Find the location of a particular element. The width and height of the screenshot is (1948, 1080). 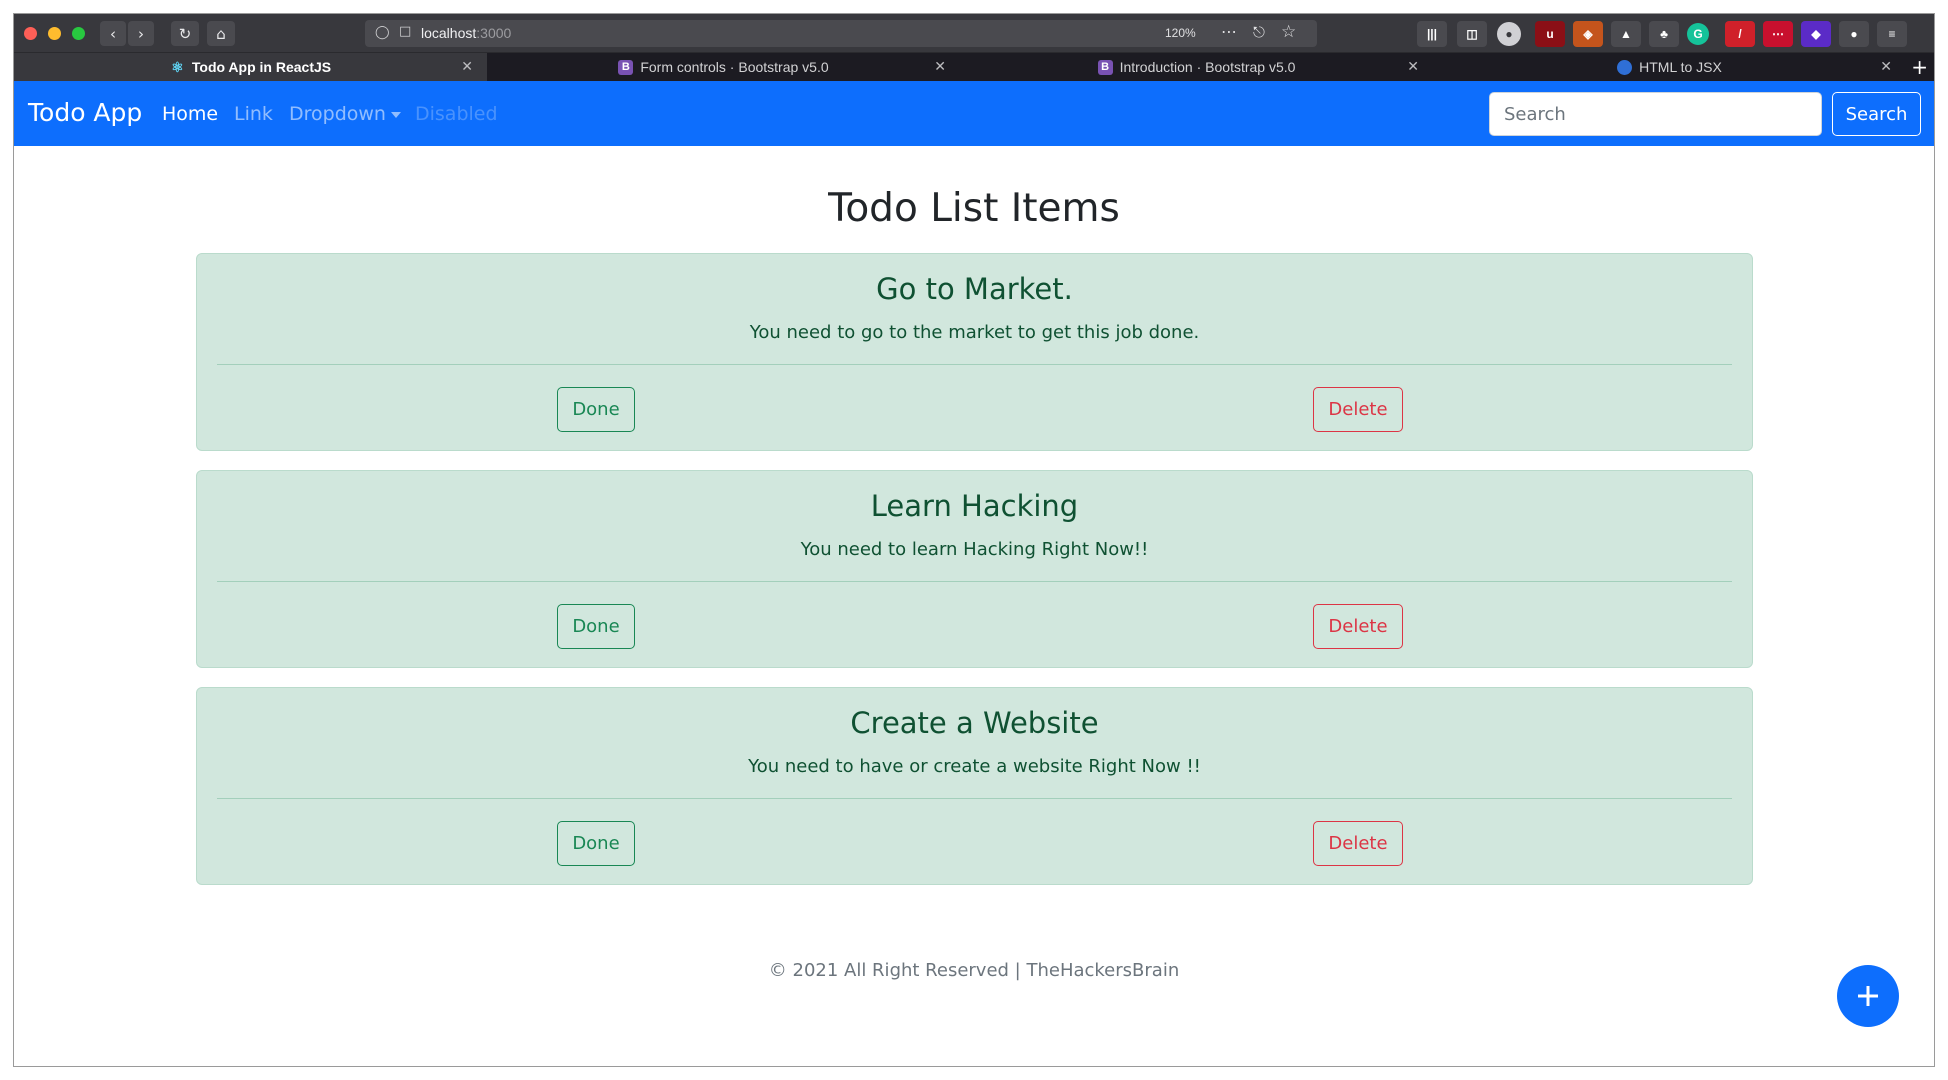

shield-icon: ◯ is located at coordinates (382, 32).